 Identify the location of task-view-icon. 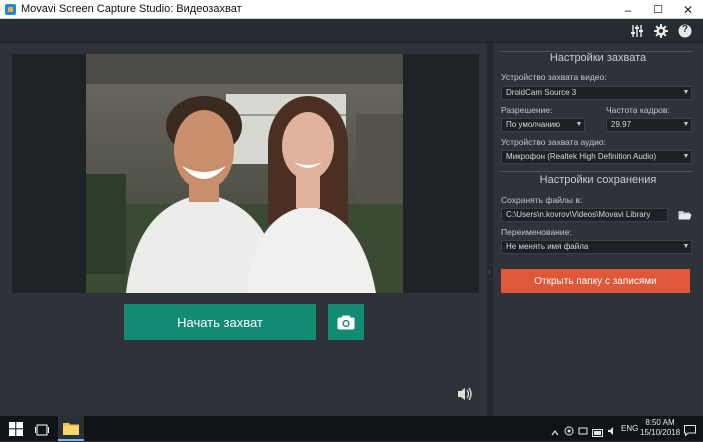
(42, 429).